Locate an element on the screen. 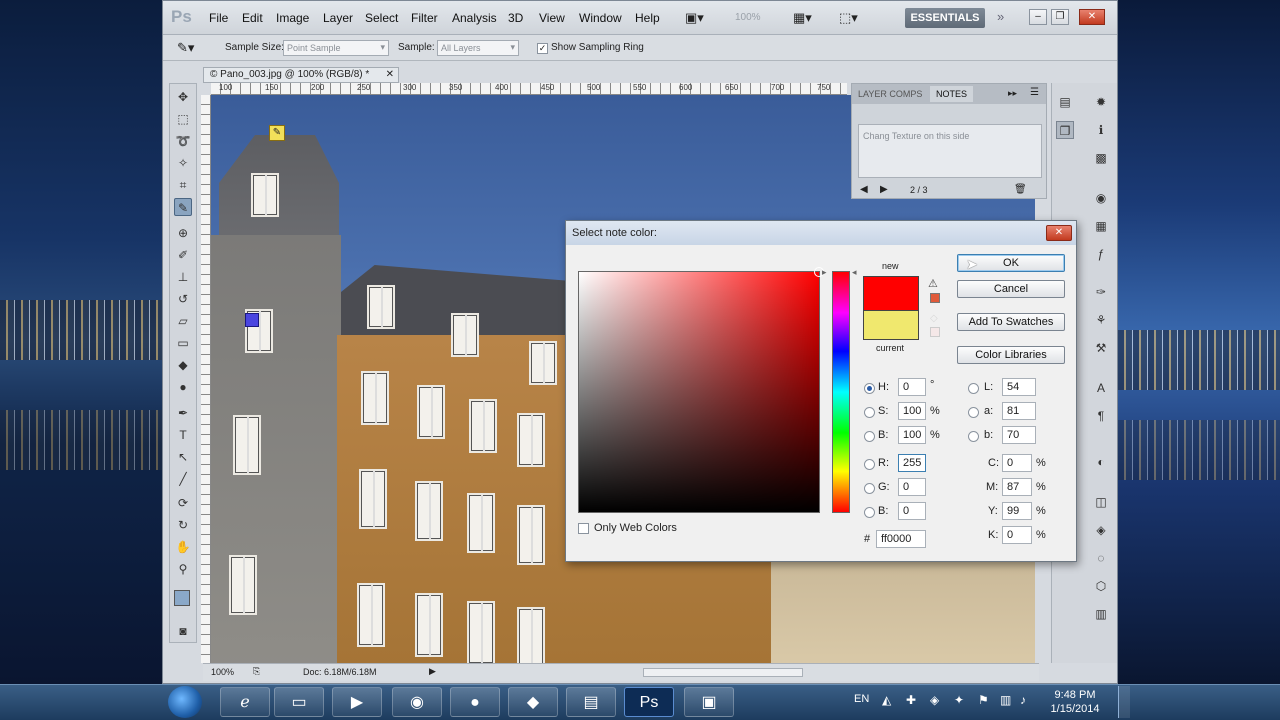  channels-panel-icon: ◈ is located at coordinates (1101, 530).